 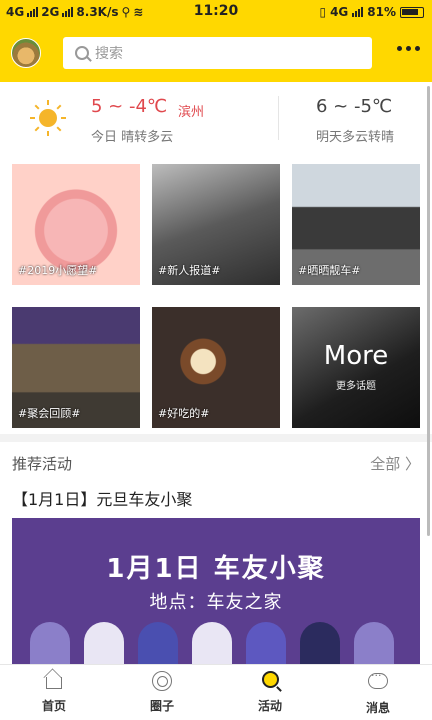 I want to click on more-topics-title: More, so click(x=356, y=356).